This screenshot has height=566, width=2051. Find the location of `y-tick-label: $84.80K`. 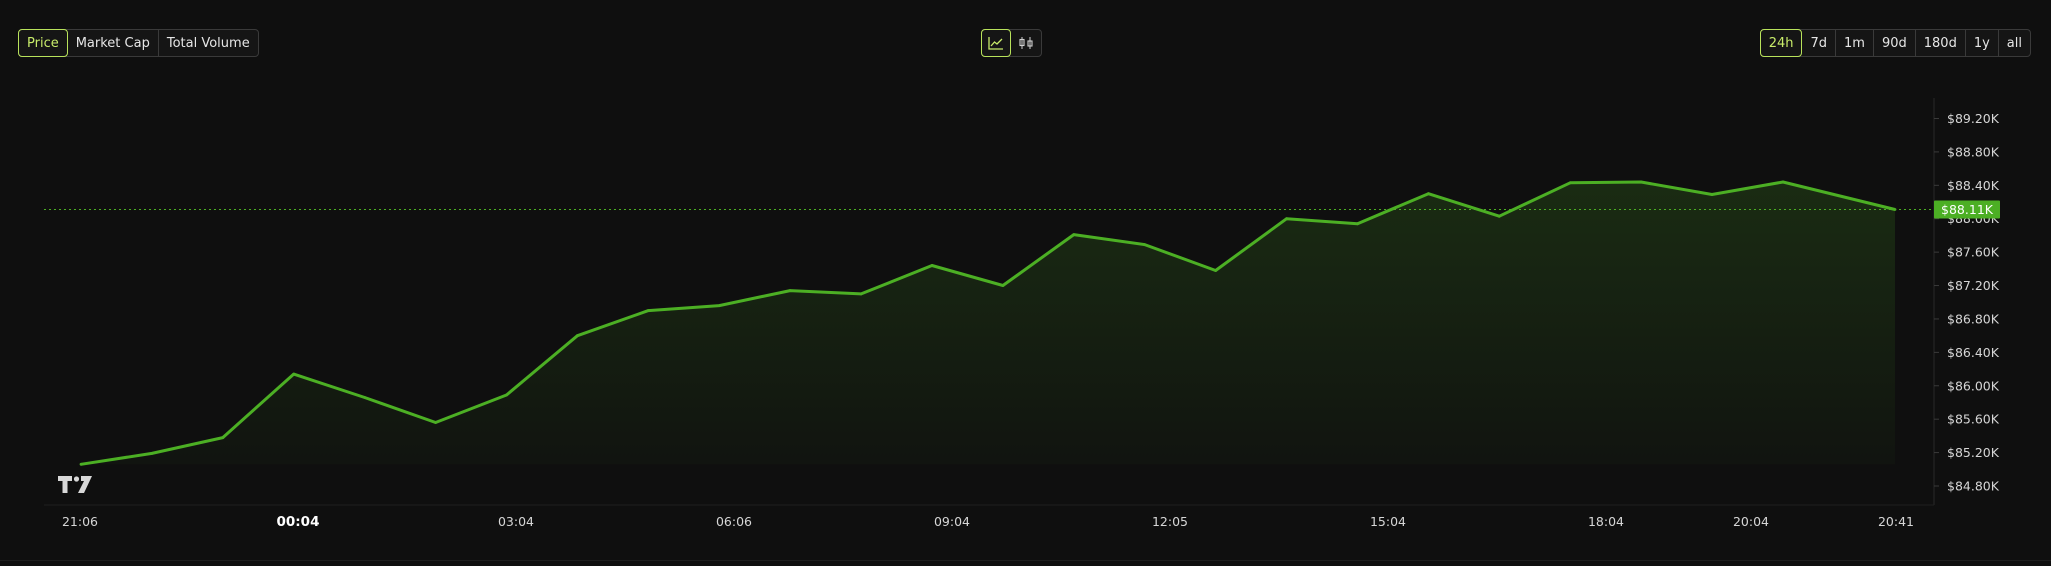

y-tick-label: $84.80K is located at coordinates (1973, 486).